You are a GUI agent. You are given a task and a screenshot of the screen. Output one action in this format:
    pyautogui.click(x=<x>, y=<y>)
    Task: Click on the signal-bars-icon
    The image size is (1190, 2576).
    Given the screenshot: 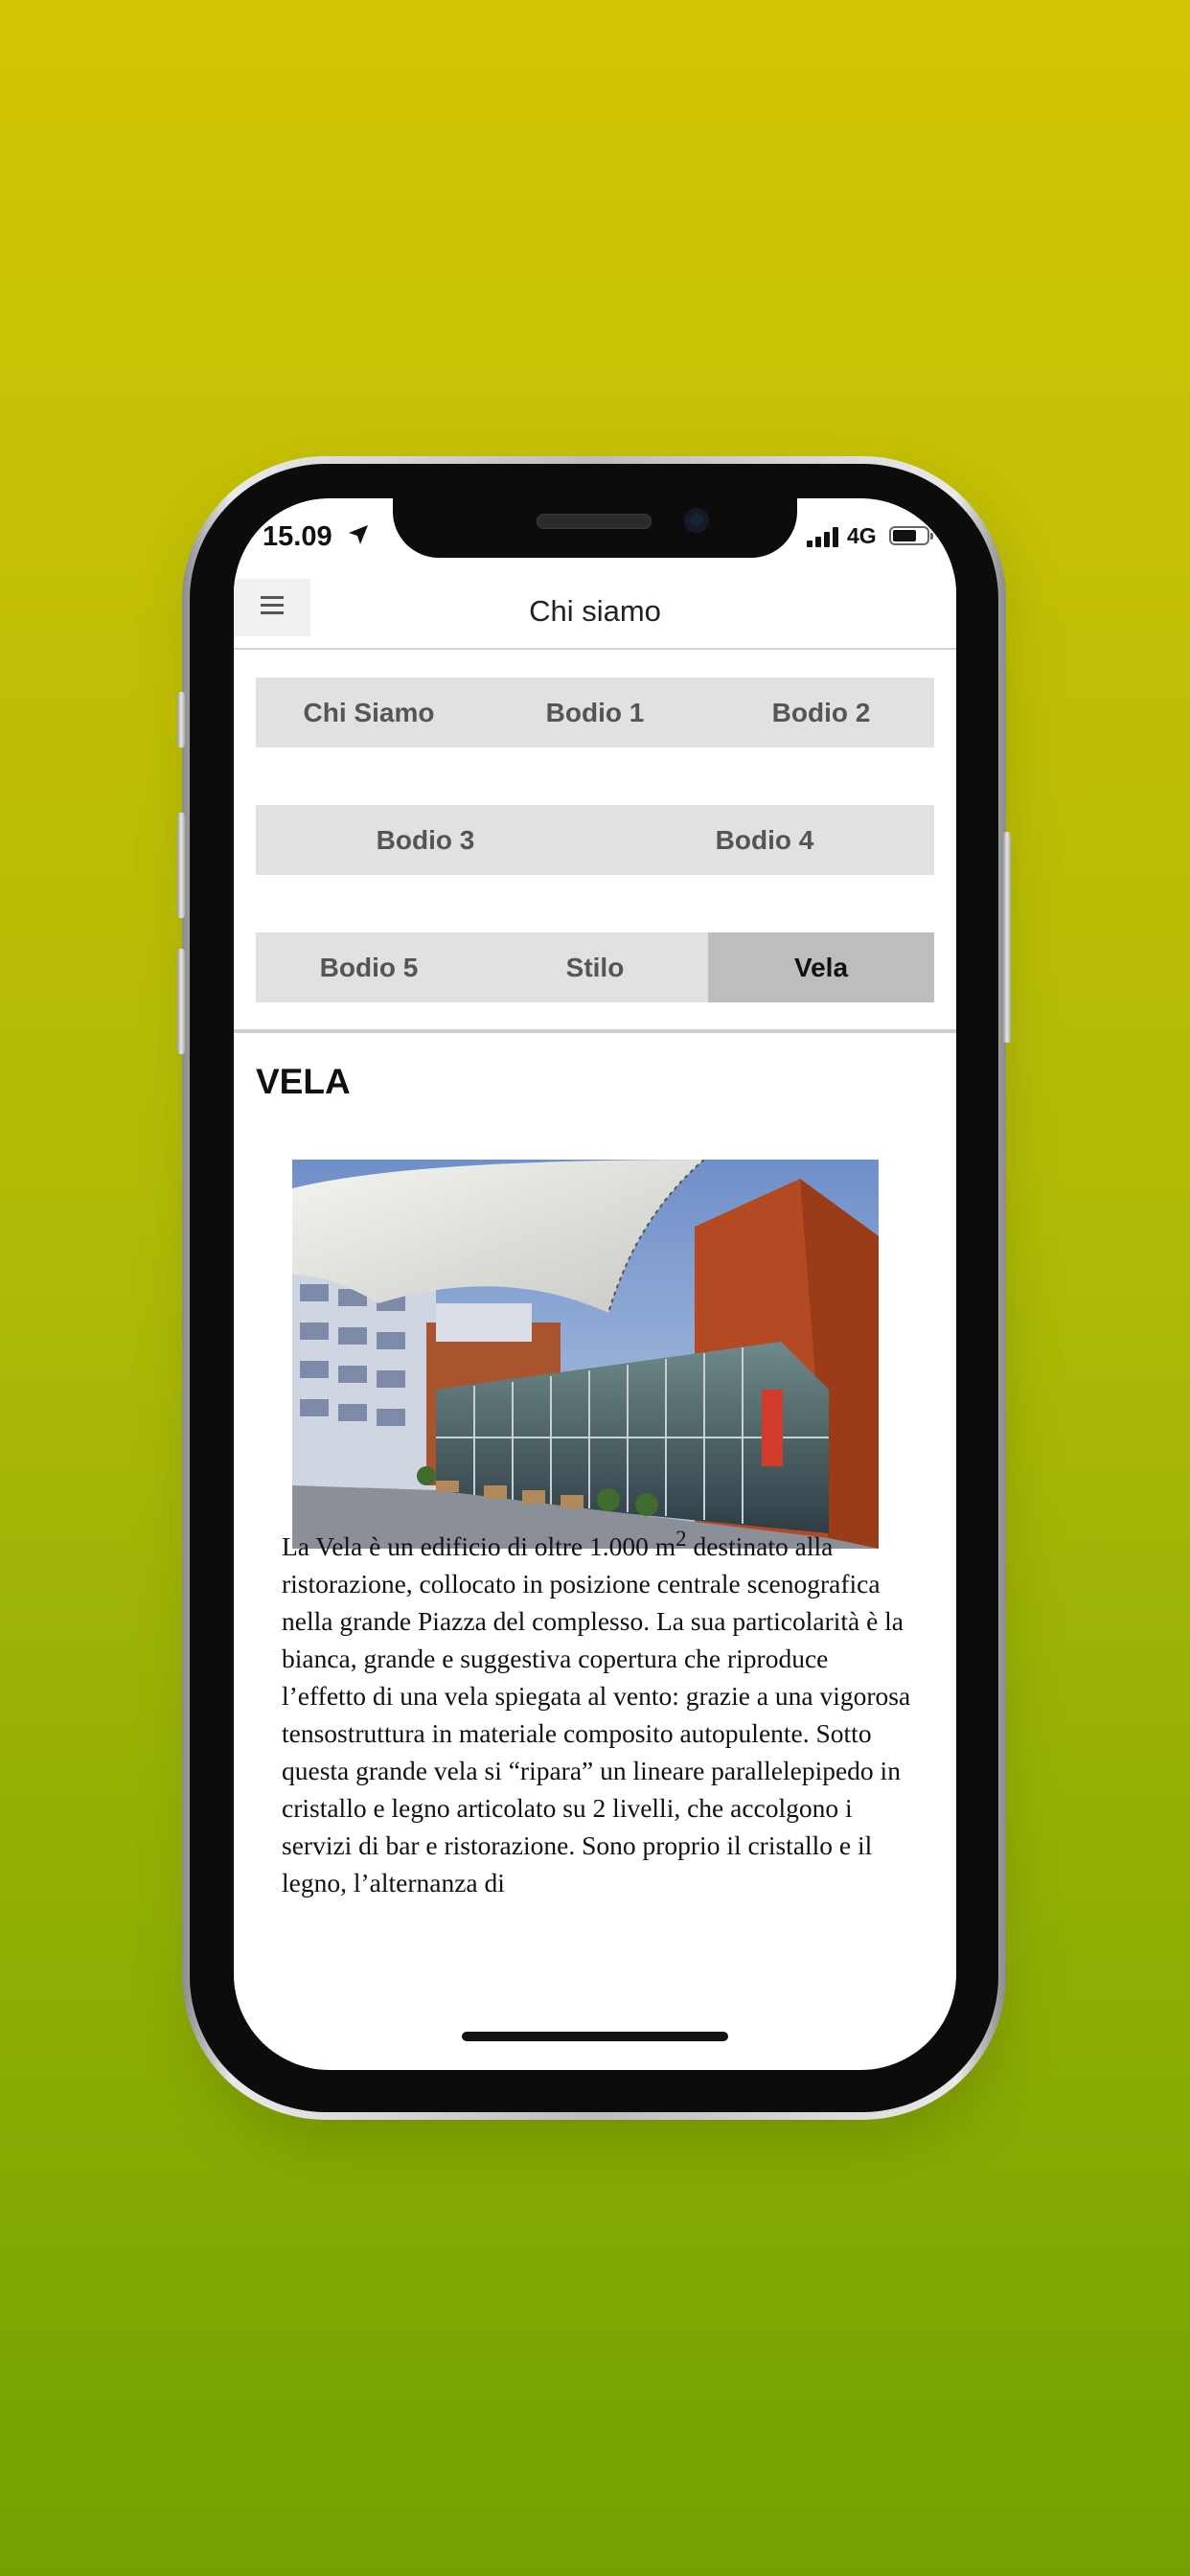 What is the action you would take?
    pyautogui.click(x=824, y=536)
    